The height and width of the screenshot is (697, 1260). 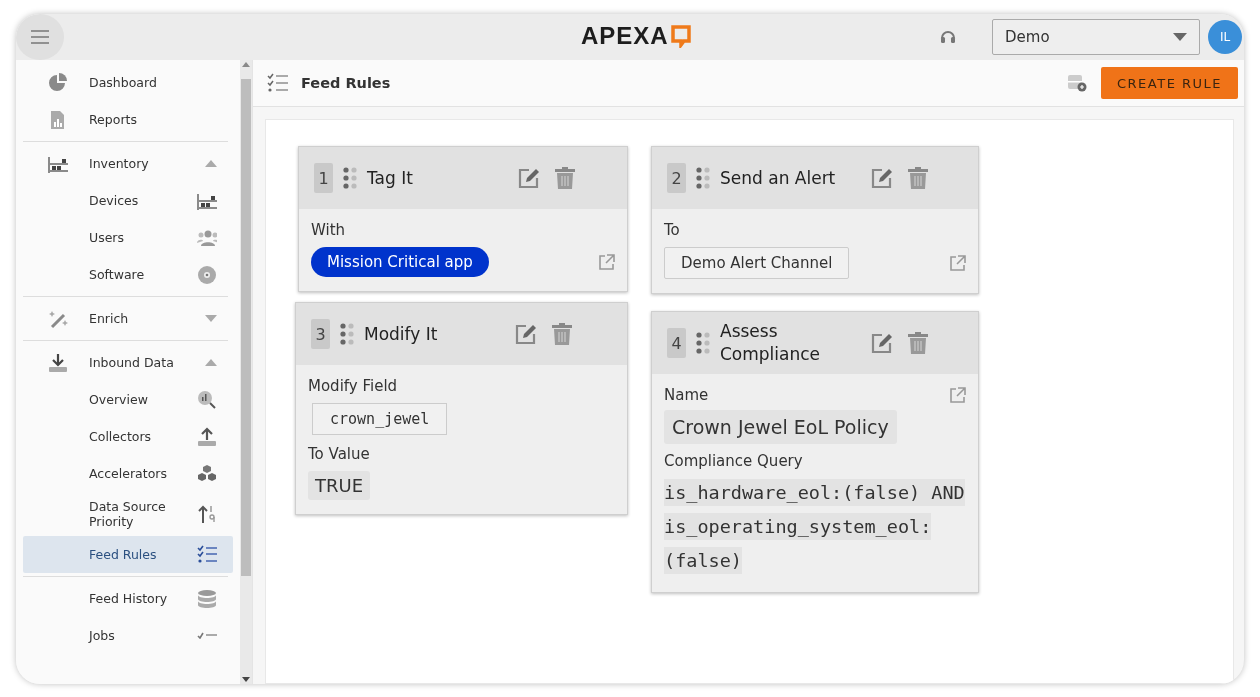 I want to click on caret-down-icon, so click(x=1180, y=37).